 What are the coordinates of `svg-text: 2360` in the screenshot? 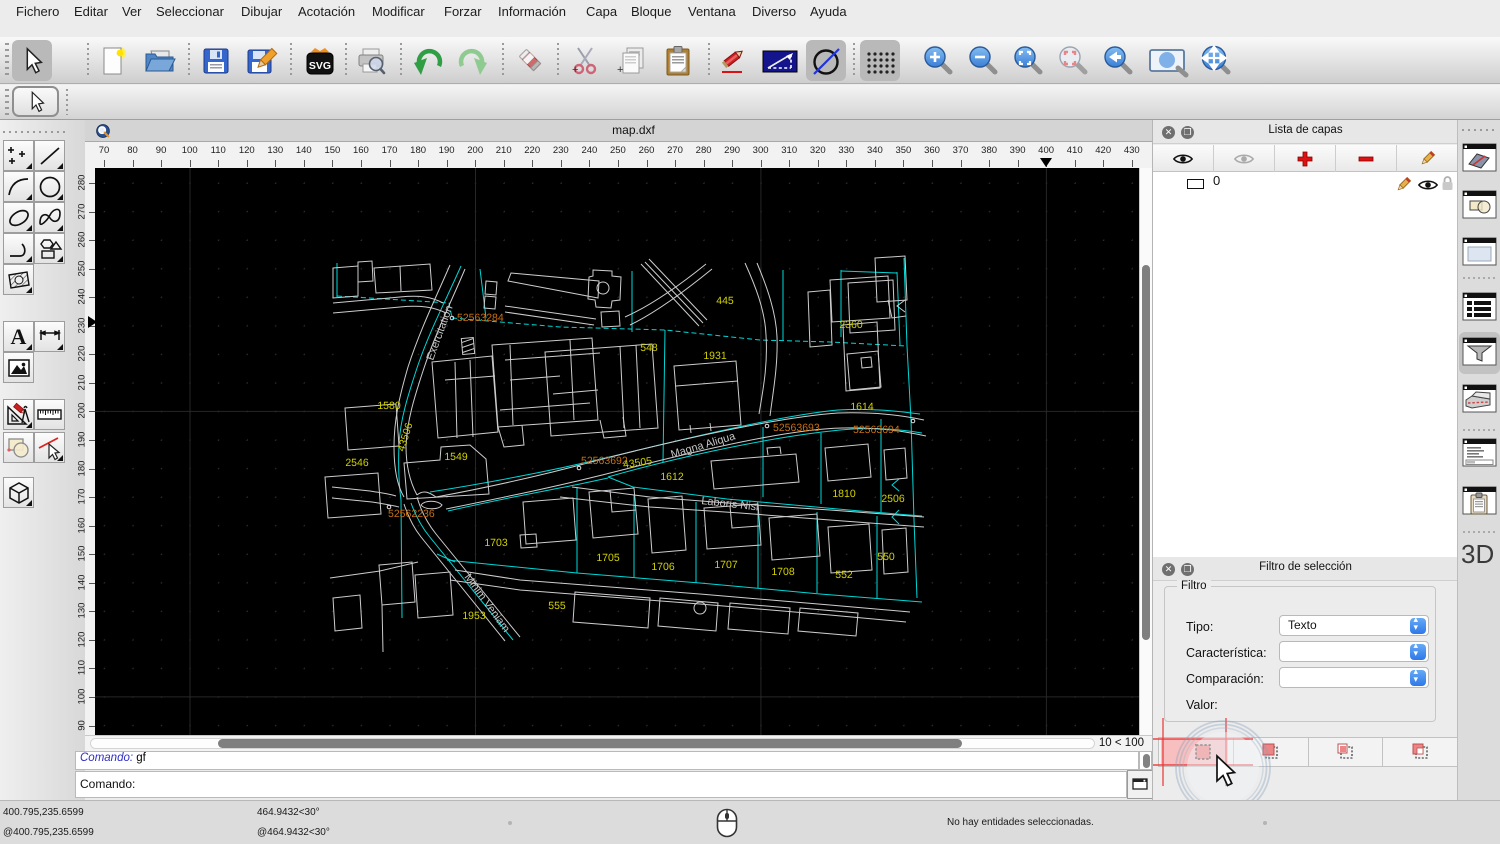 It's located at (851, 325).